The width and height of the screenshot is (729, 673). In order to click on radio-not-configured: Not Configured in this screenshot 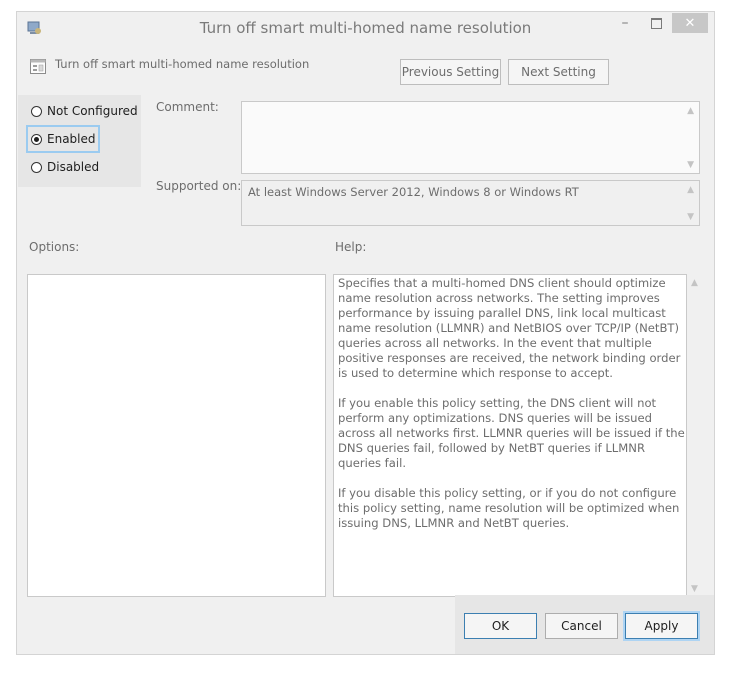, I will do `click(84, 111)`.